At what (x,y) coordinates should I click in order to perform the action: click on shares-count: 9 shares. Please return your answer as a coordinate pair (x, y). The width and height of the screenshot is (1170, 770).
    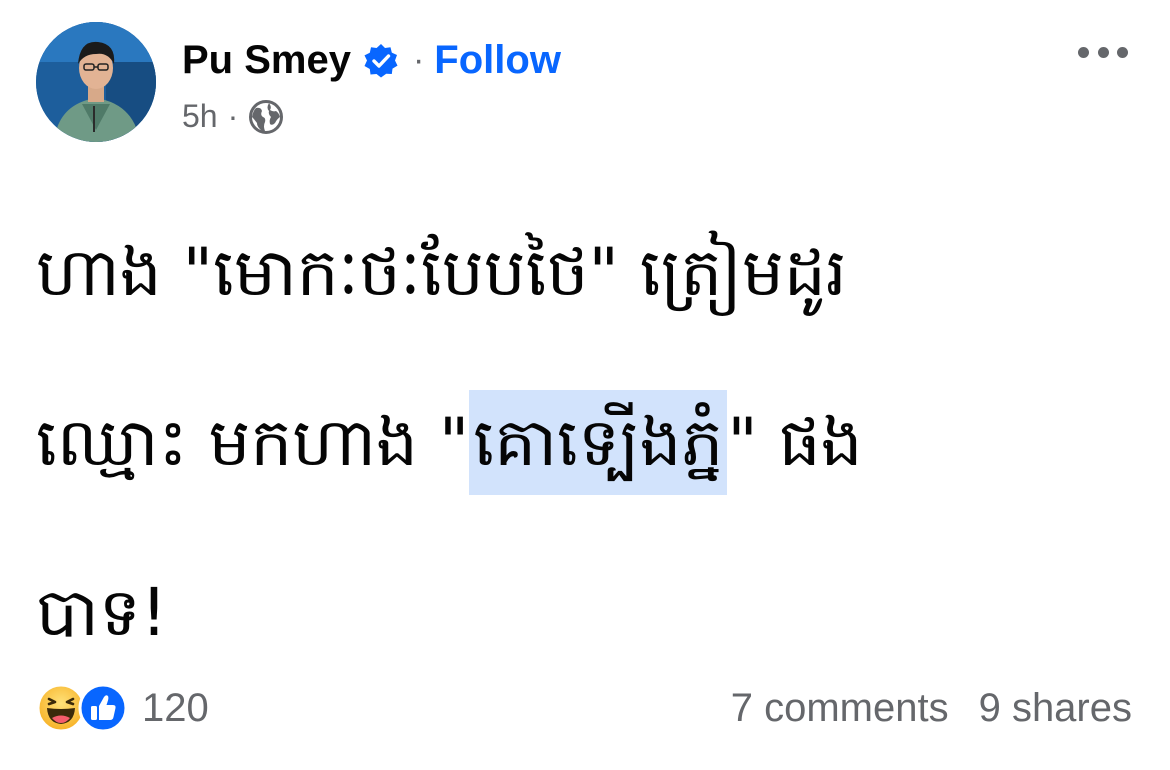
    Looking at the image, I should click on (1055, 708).